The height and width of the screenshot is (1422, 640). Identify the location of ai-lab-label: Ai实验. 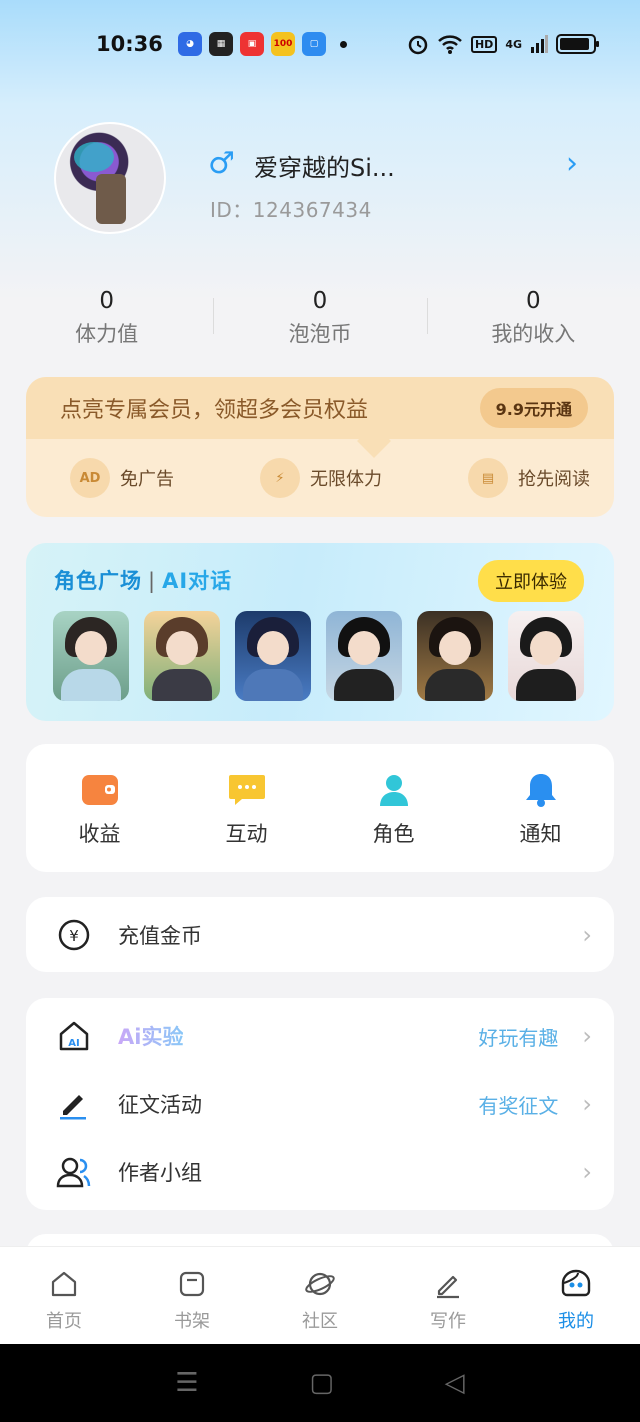
(150, 1036).